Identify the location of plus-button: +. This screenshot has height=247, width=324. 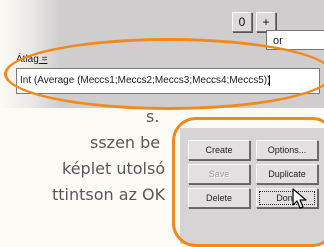
(266, 22).